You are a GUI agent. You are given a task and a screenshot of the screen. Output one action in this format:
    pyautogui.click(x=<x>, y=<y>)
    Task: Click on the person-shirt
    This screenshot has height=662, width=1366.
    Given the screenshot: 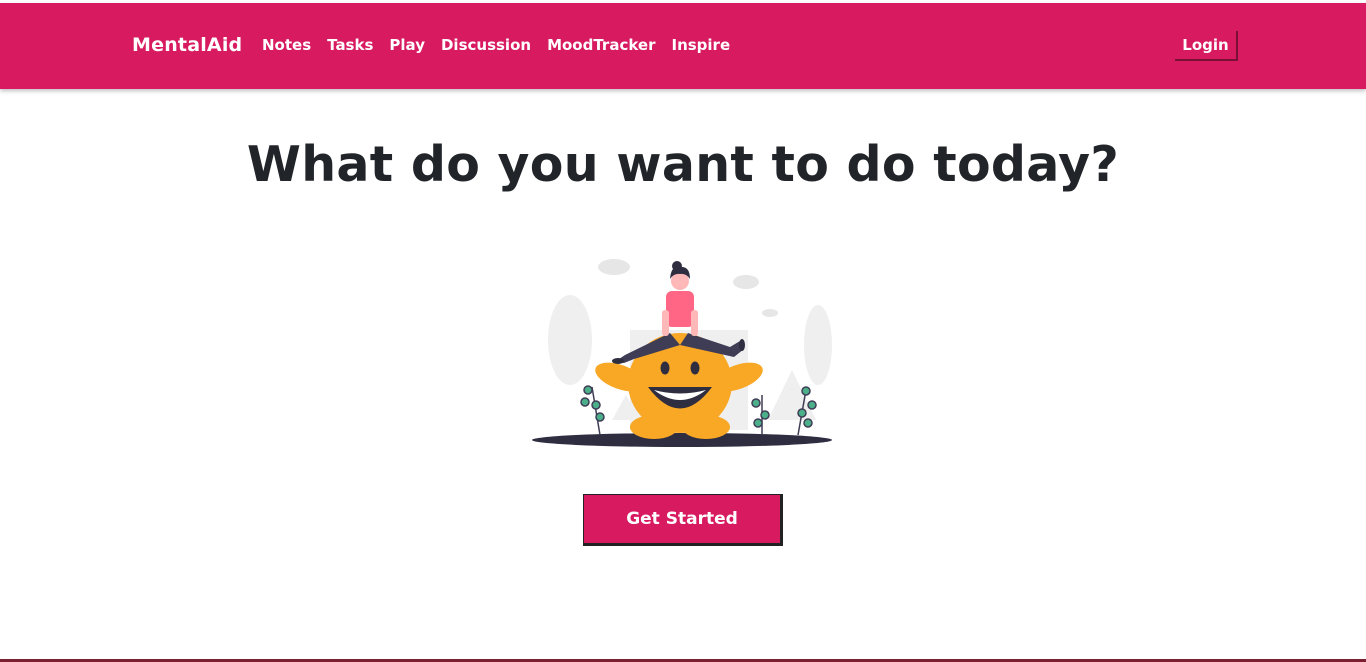 What is the action you would take?
    pyautogui.click(x=680, y=309)
    